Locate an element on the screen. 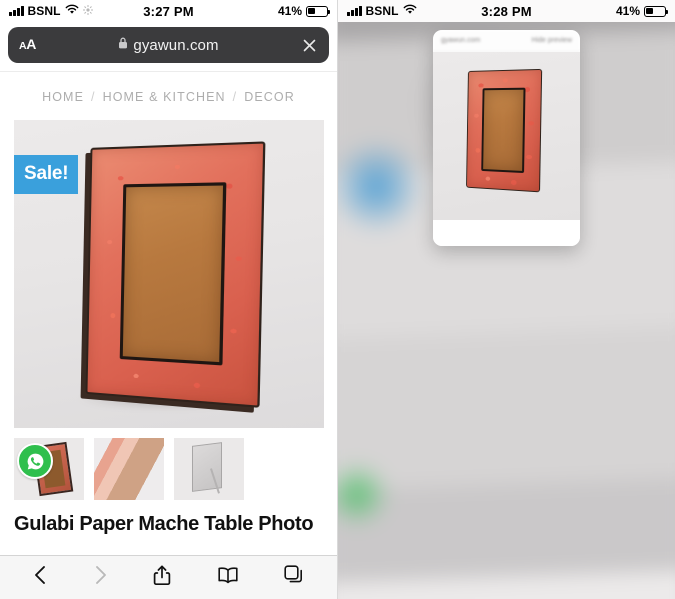  sale-badge: Sale! is located at coordinates (46, 174).